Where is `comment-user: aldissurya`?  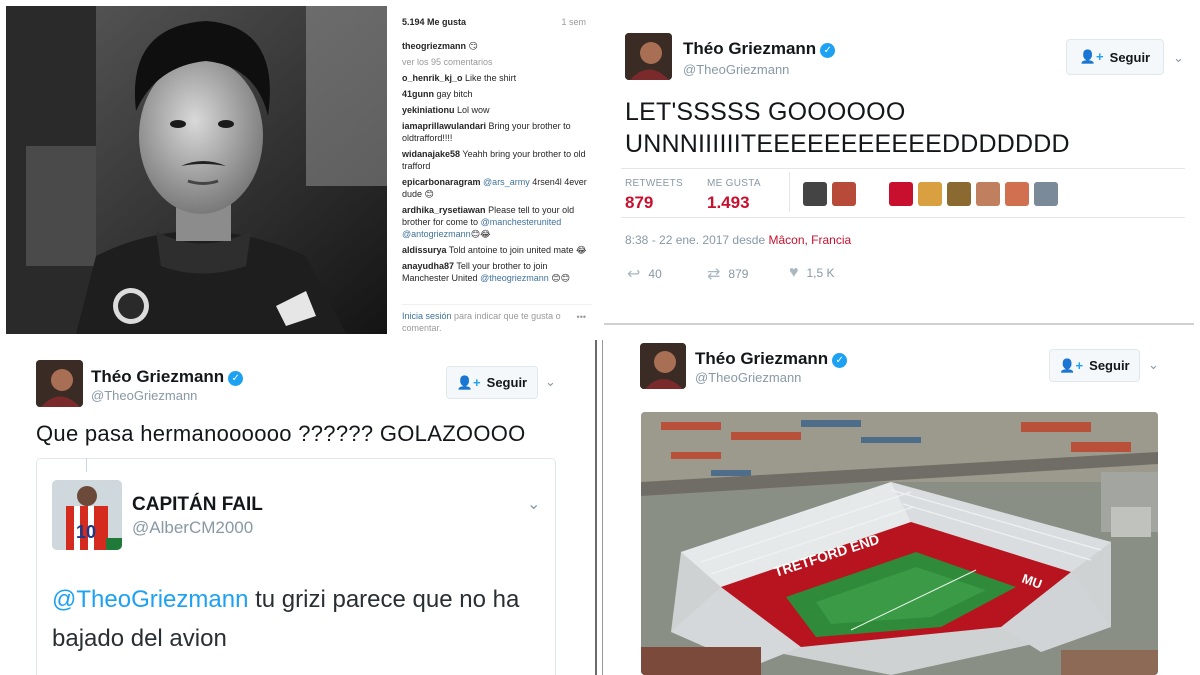
comment-user: aldissurya is located at coordinates (424, 250).